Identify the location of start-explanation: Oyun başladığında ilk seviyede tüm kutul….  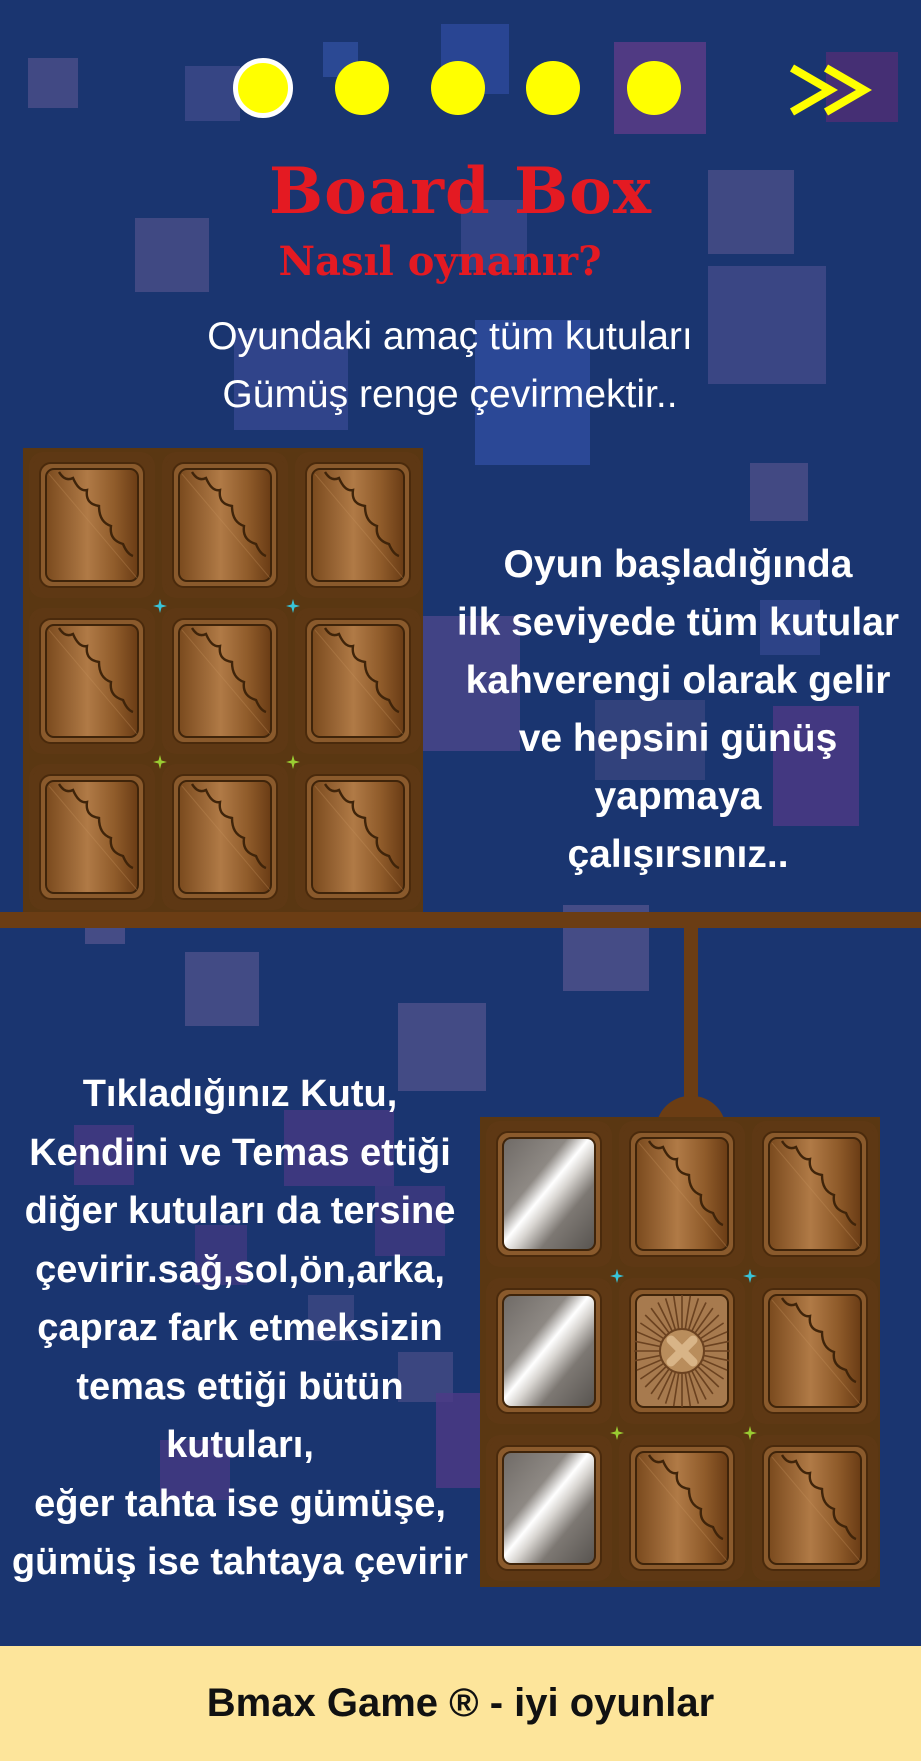
(678, 710).